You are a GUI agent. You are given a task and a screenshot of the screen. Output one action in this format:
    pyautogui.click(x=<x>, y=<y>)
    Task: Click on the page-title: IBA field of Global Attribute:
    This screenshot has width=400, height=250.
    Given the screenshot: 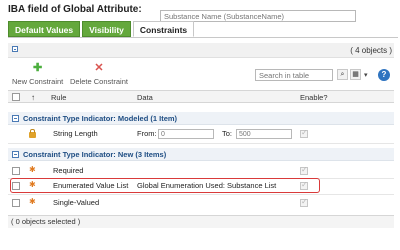 What is the action you would take?
    pyautogui.click(x=75, y=9)
    